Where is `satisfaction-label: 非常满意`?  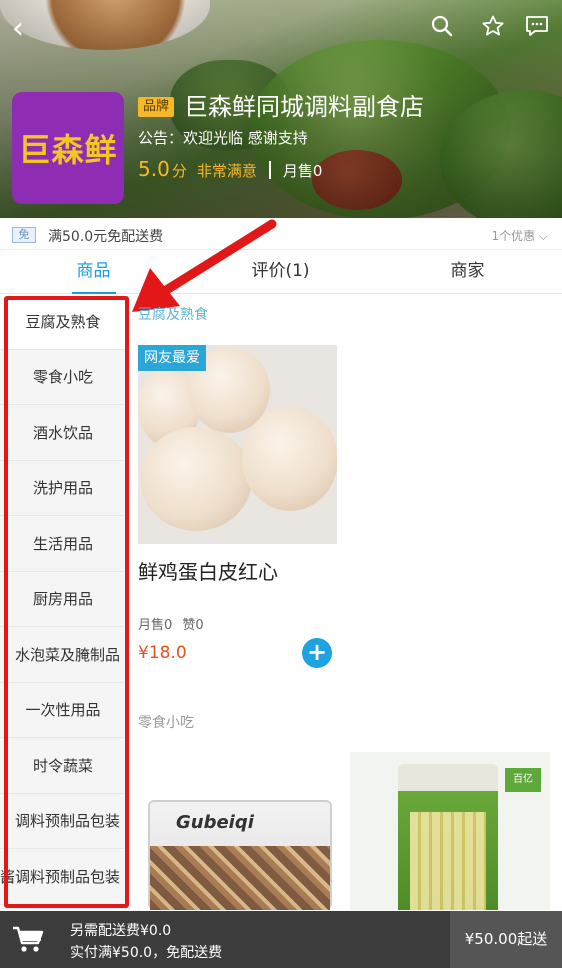 satisfaction-label: 非常满意 is located at coordinates (226, 171).